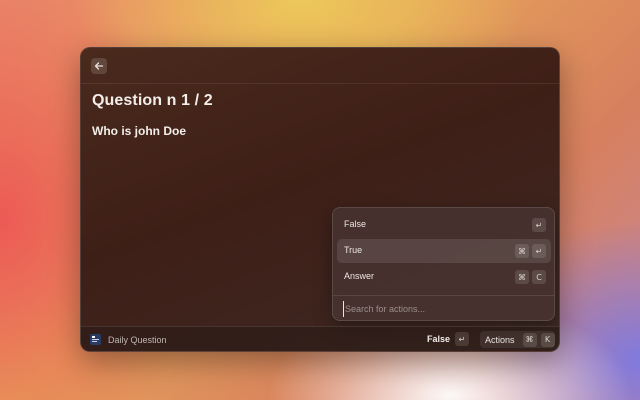 This screenshot has width=640, height=400. I want to click on action-item-true: True ⌘ ↵, so click(444, 251).